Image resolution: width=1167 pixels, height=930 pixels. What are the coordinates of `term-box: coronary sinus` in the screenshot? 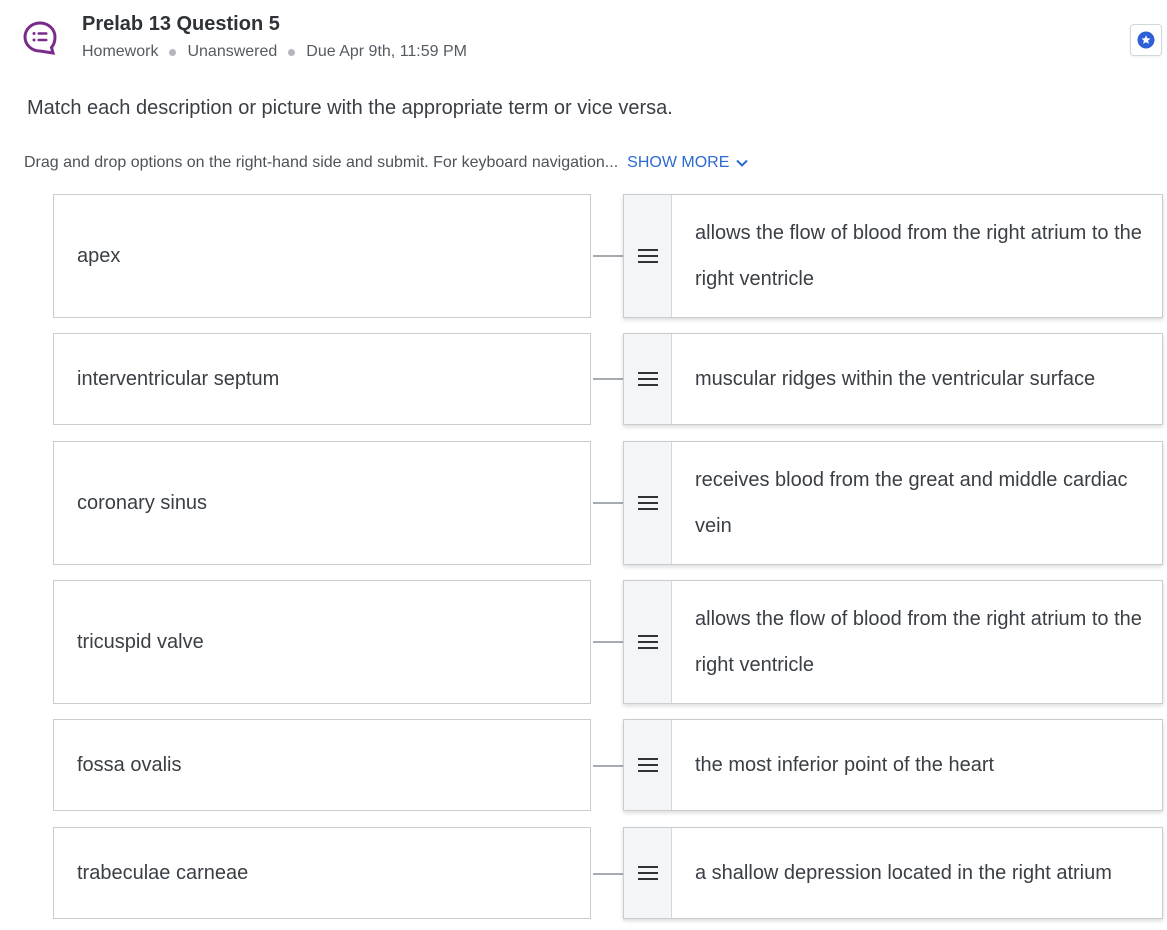 It's located at (322, 503).